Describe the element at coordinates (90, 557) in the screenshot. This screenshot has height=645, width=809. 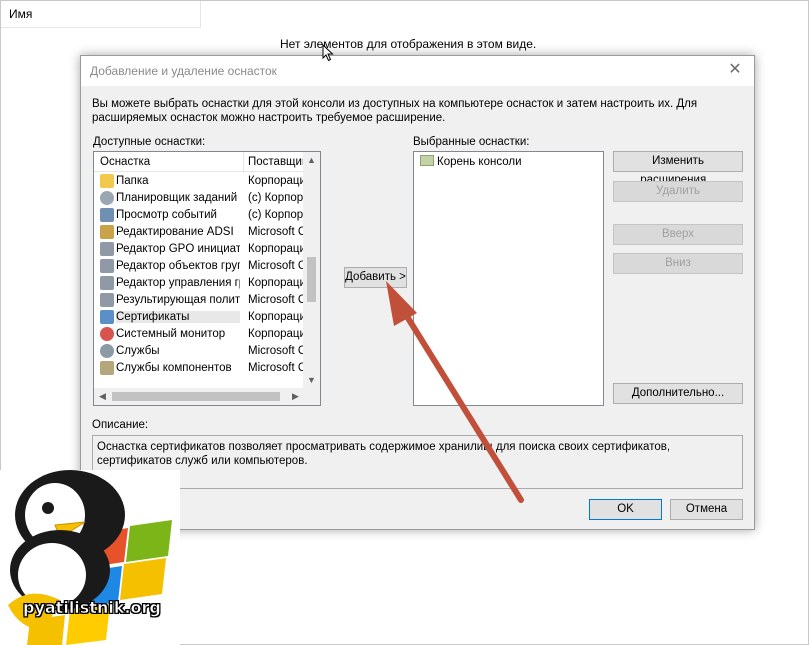
I see `penguin-logo-icon` at that location.